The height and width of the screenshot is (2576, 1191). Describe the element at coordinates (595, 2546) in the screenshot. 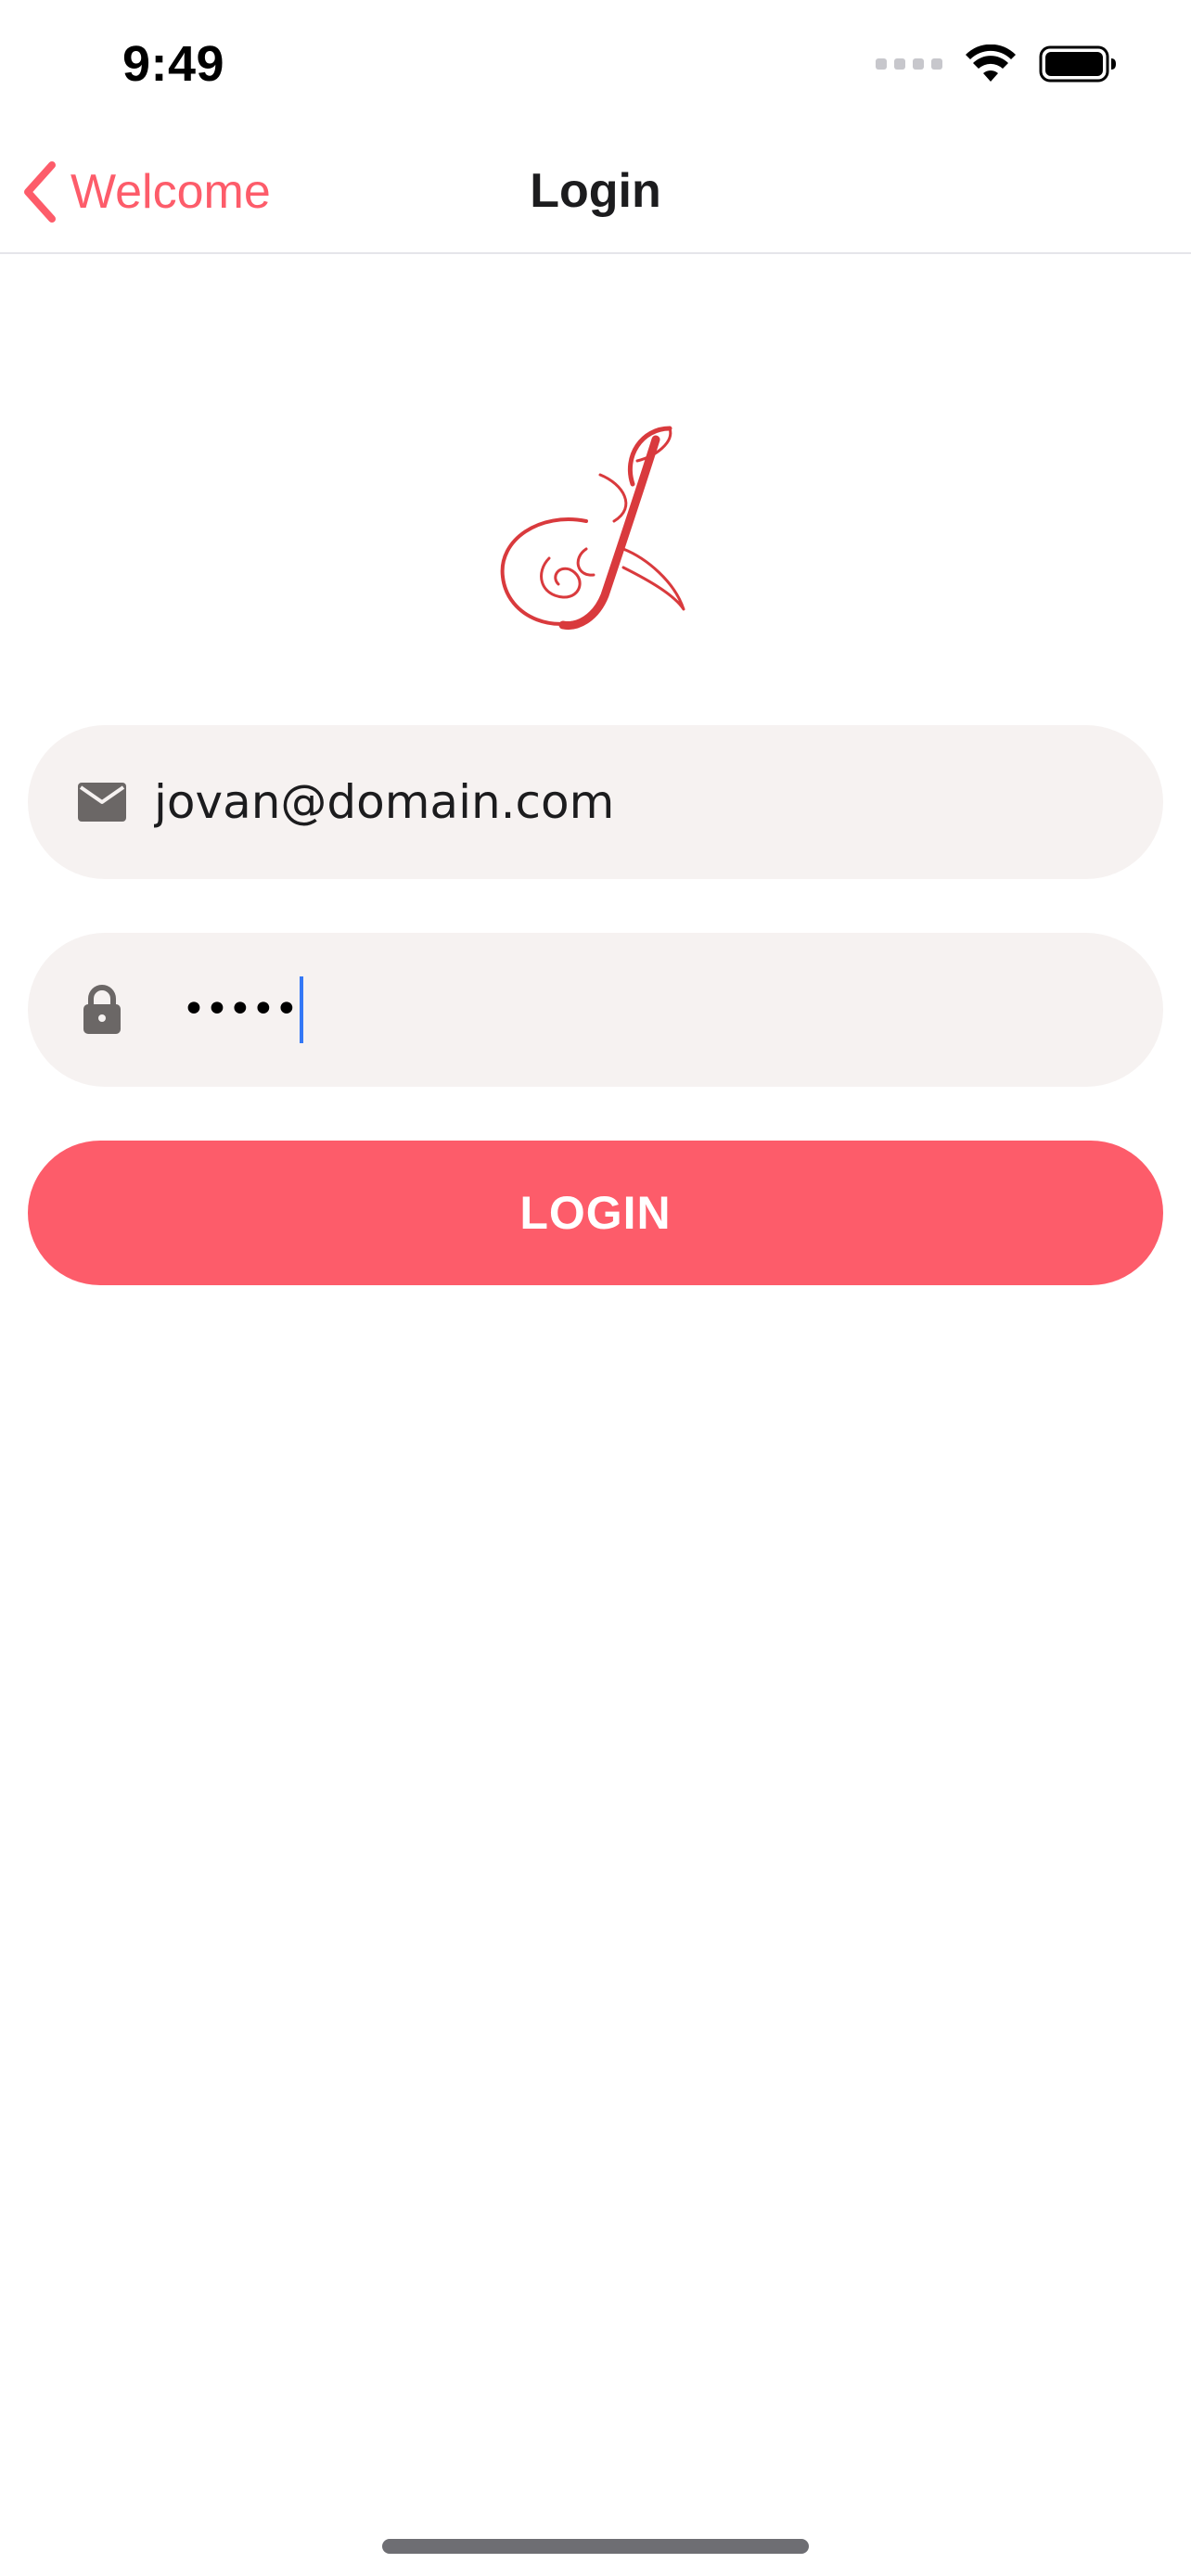

I see `home-indicator` at that location.